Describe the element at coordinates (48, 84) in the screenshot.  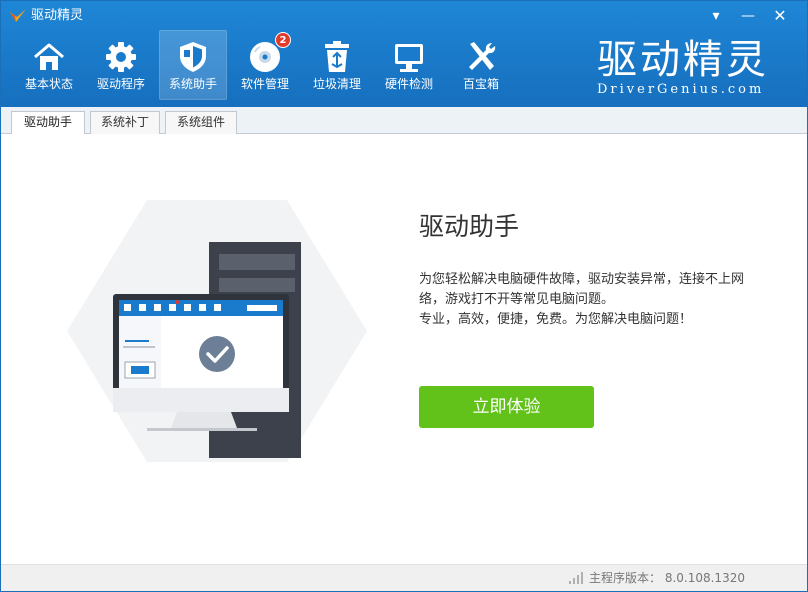
I see `nav-label: 基本状态` at that location.